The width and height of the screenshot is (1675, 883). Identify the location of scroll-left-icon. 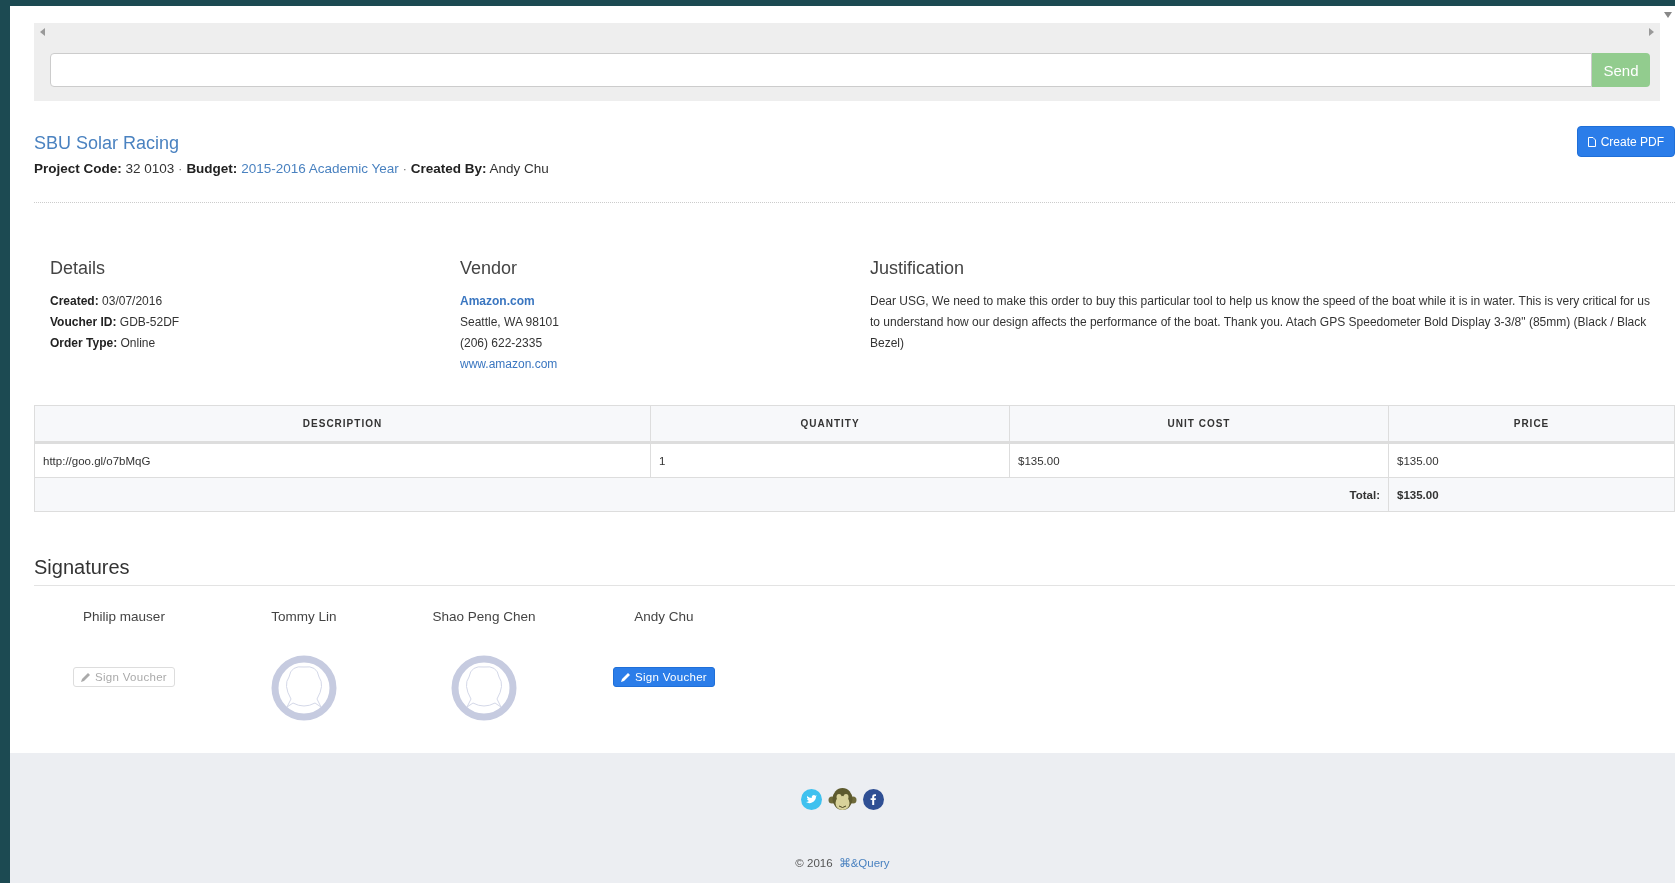
(42, 31).